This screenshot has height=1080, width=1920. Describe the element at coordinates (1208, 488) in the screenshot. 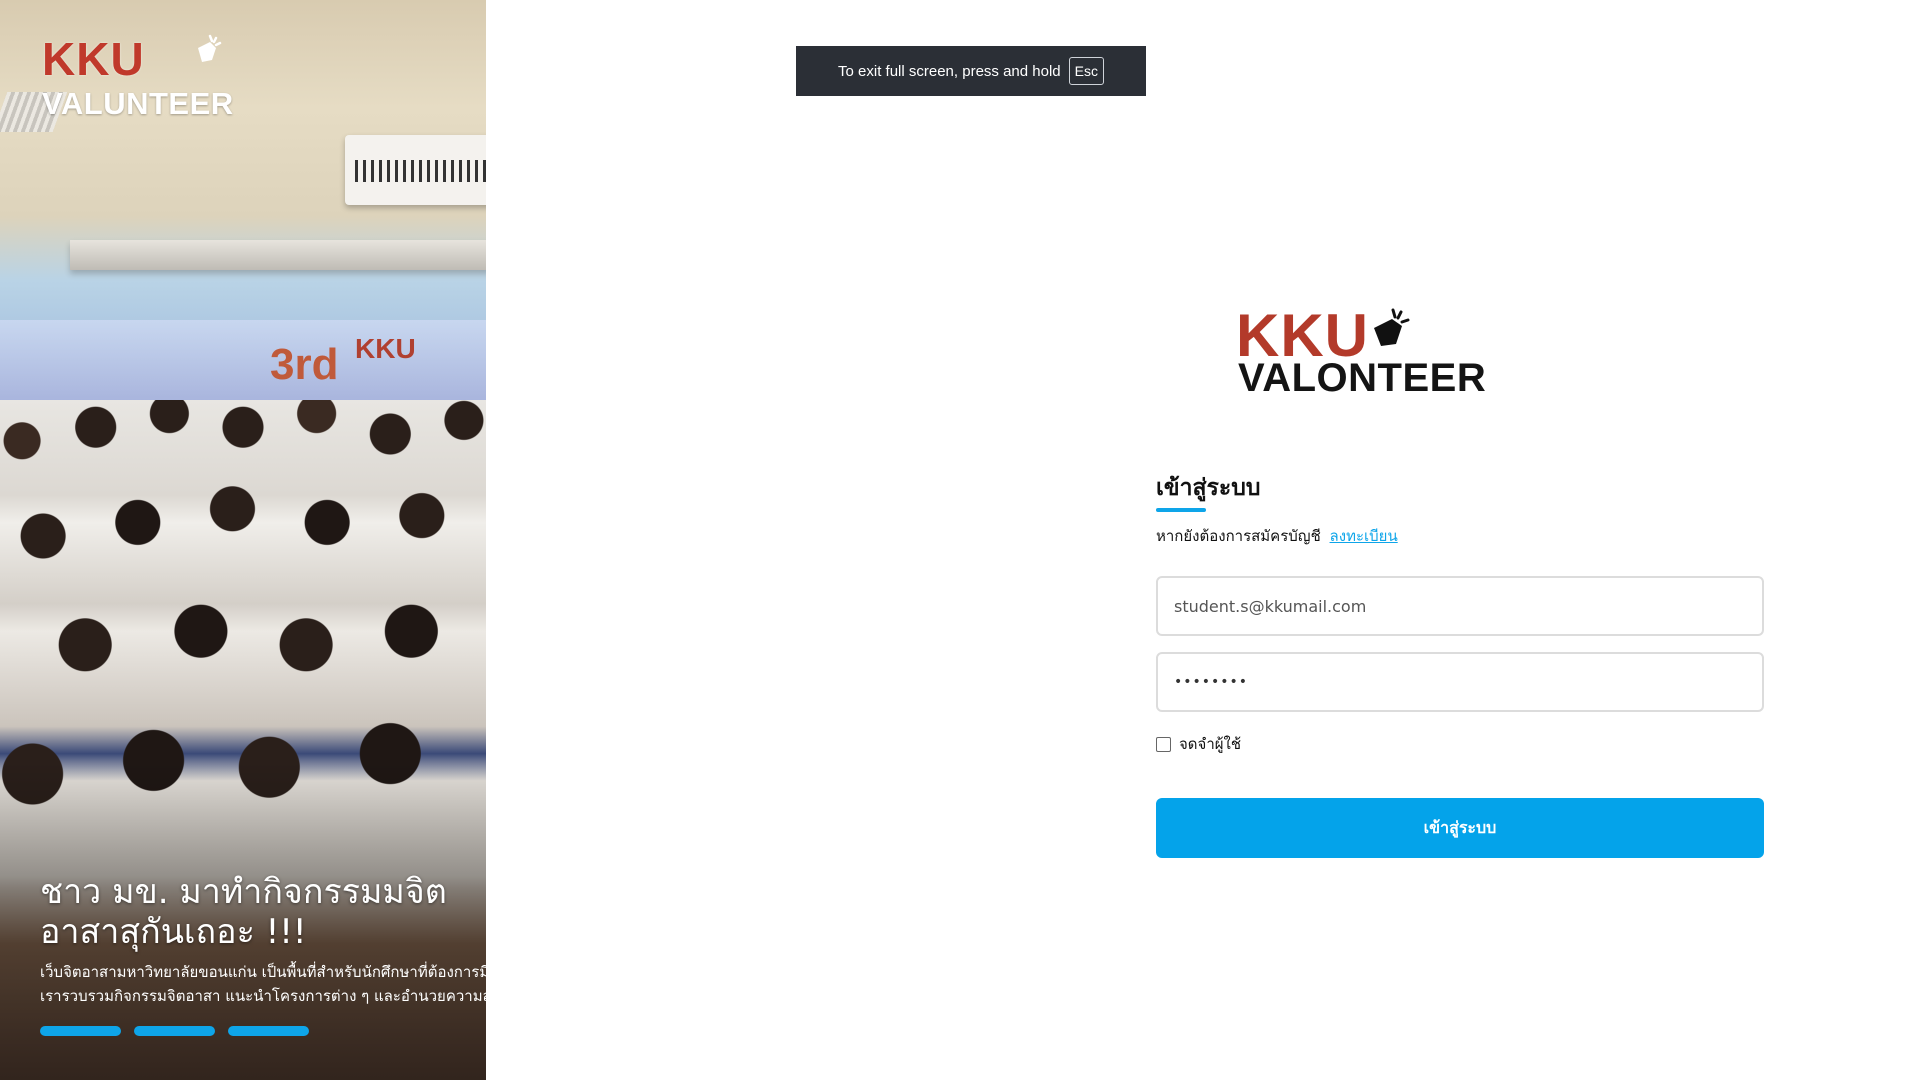

I see `login-title: เข้าสู่ระบบ` at that location.